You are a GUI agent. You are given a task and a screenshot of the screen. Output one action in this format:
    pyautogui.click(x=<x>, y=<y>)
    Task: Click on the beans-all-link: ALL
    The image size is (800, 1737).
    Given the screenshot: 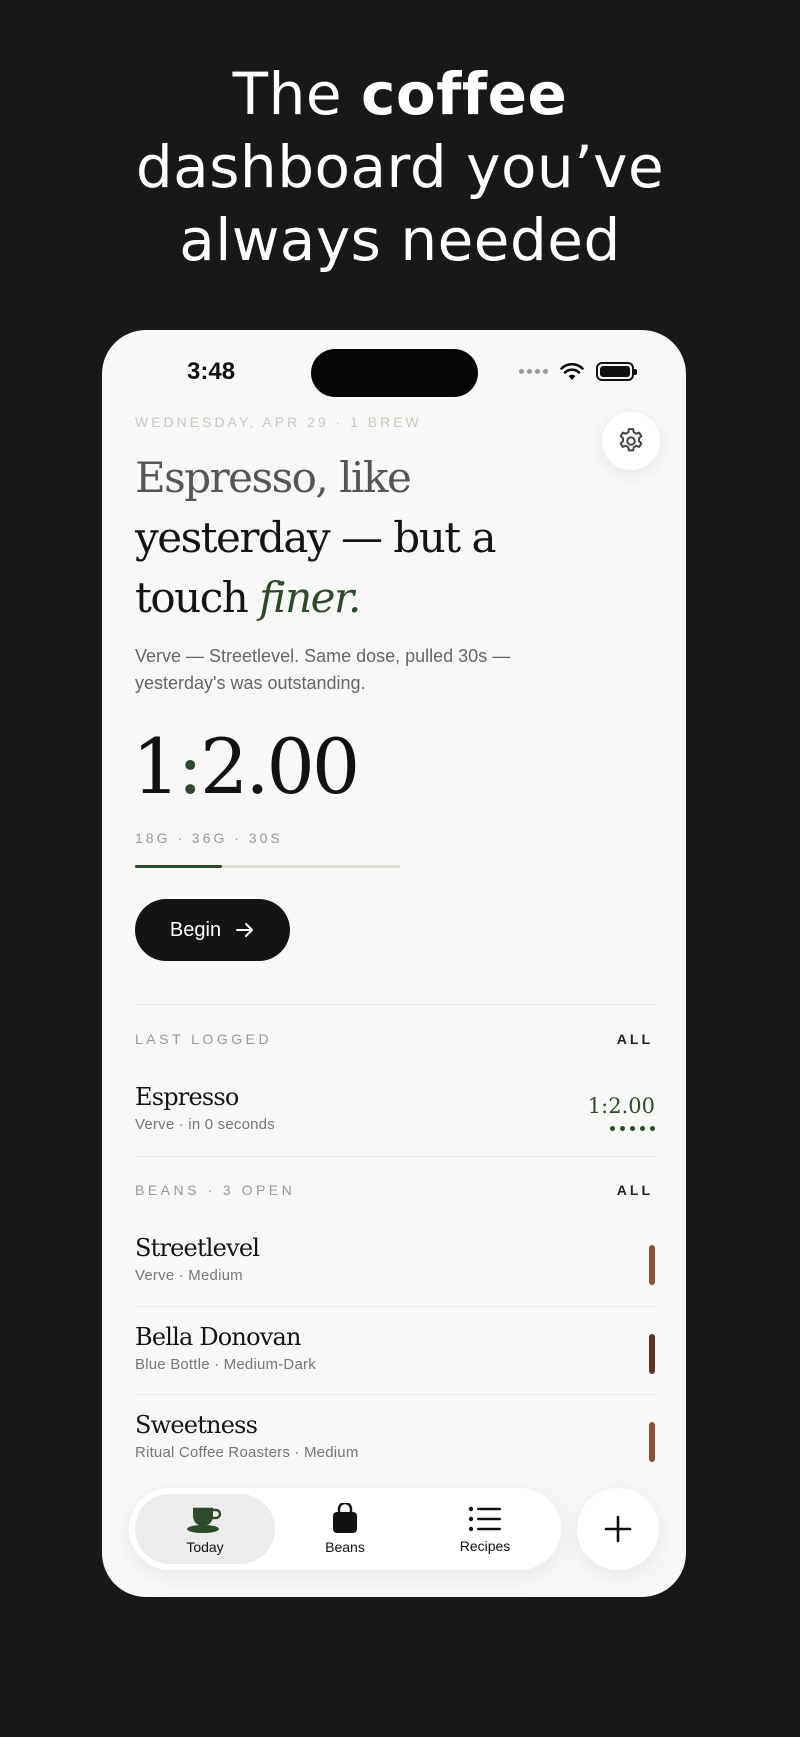 What is the action you would take?
    pyautogui.click(x=635, y=1190)
    